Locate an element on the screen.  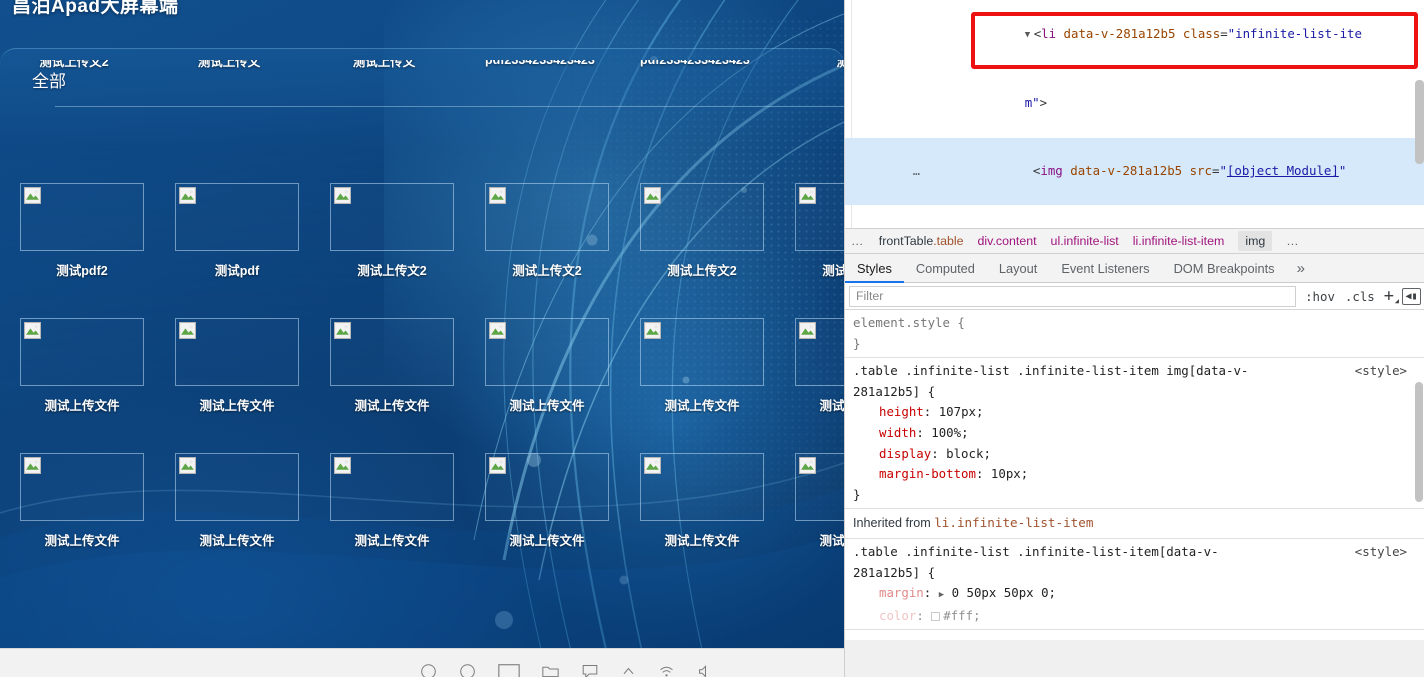
chat-icon is located at coordinates (590, 670).